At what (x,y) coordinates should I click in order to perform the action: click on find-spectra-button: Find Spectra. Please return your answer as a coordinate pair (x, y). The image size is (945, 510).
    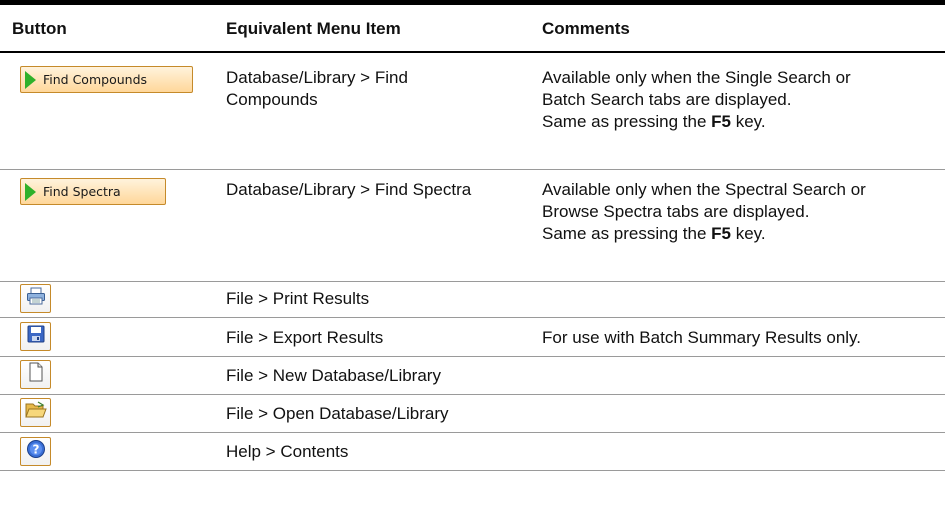
    Looking at the image, I should click on (93, 191).